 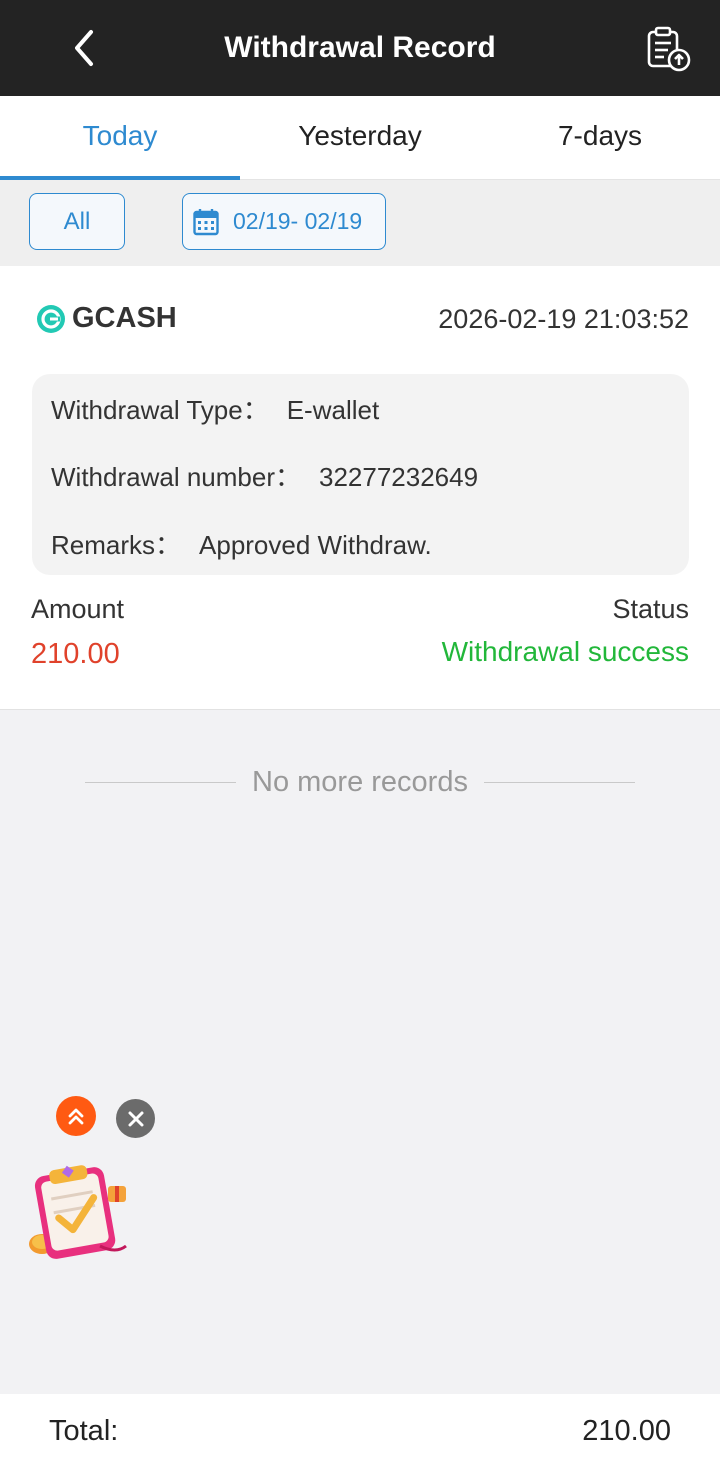 What do you see at coordinates (600, 137) in the screenshot?
I see `tab-7-days: 7-days` at bounding box center [600, 137].